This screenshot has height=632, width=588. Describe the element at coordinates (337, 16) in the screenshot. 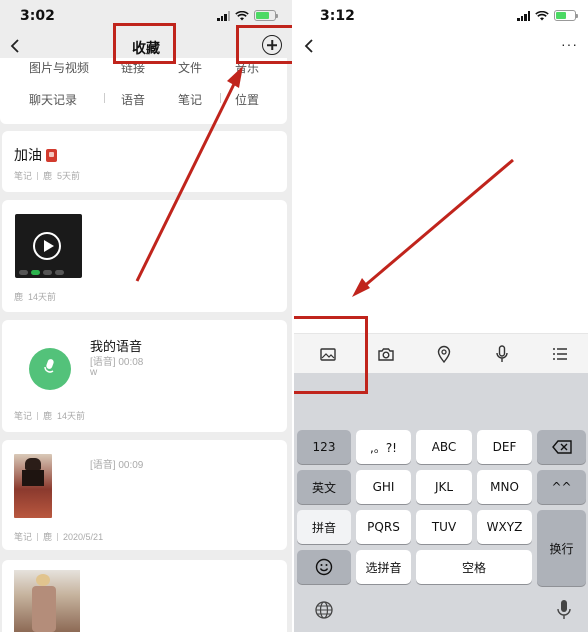

I see `status-time: 3:12` at that location.